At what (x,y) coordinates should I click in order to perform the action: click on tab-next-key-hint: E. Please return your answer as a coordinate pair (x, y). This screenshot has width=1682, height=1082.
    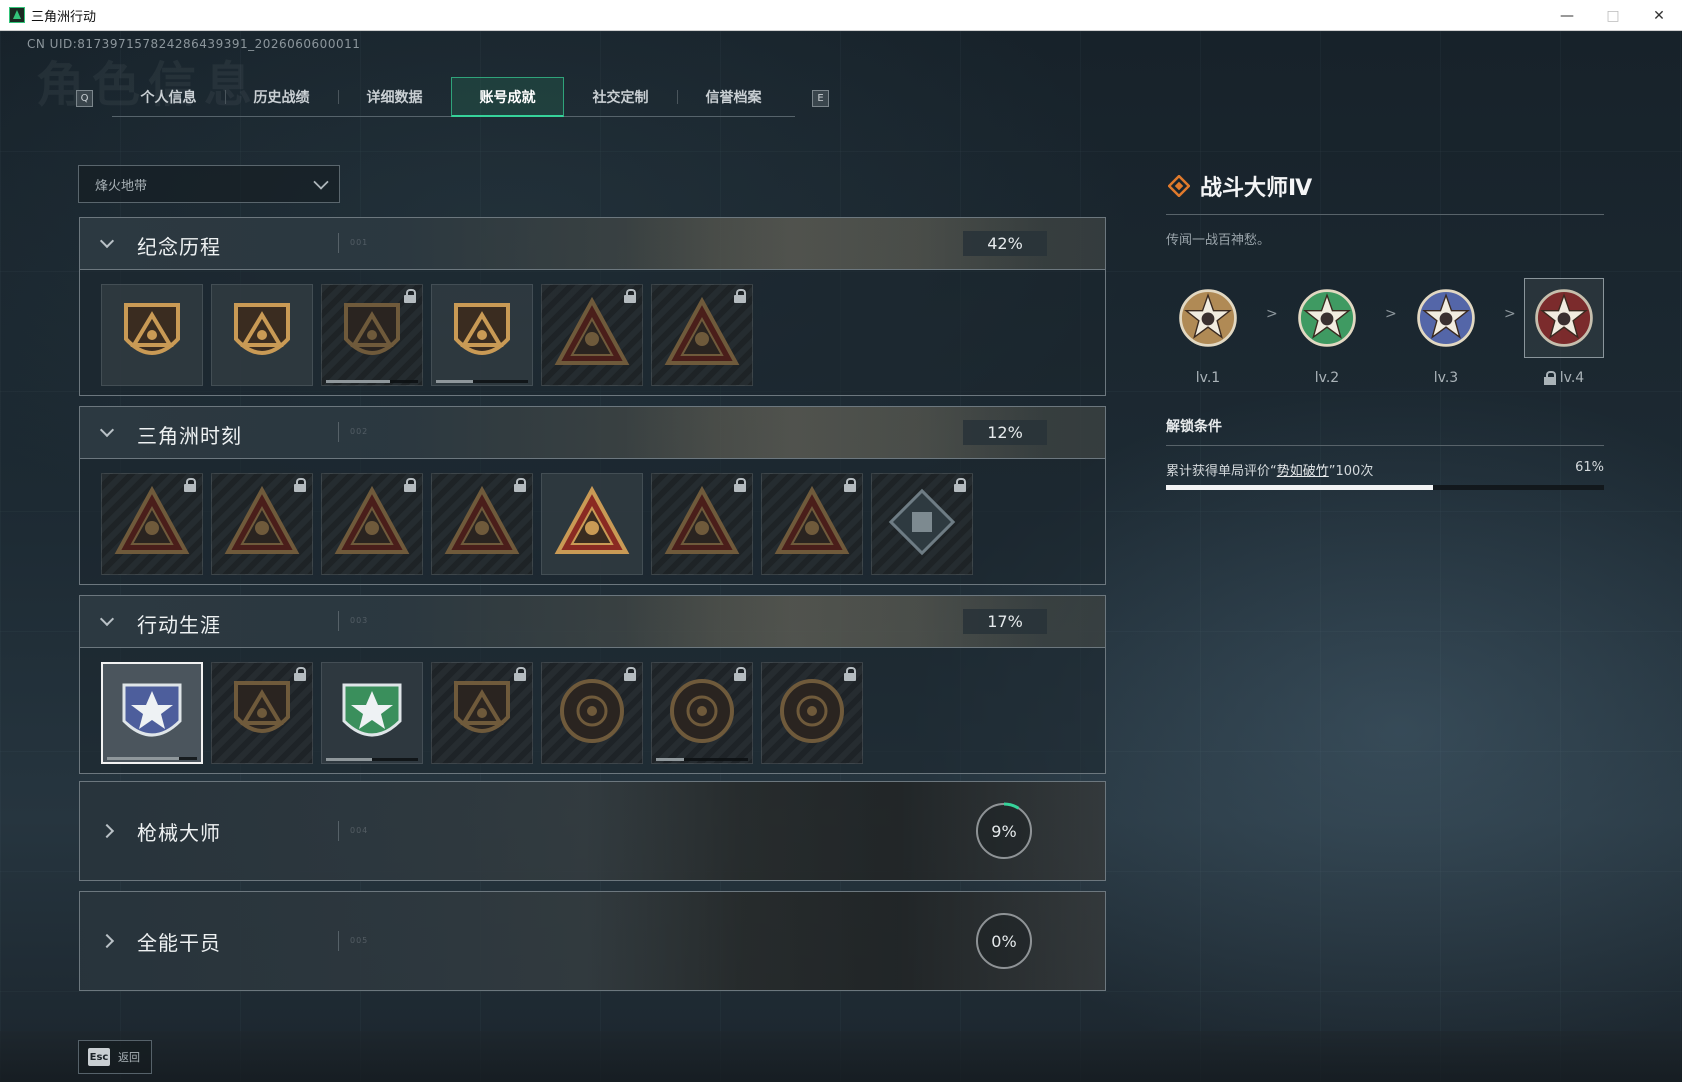
    Looking at the image, I should click on (820, 98).